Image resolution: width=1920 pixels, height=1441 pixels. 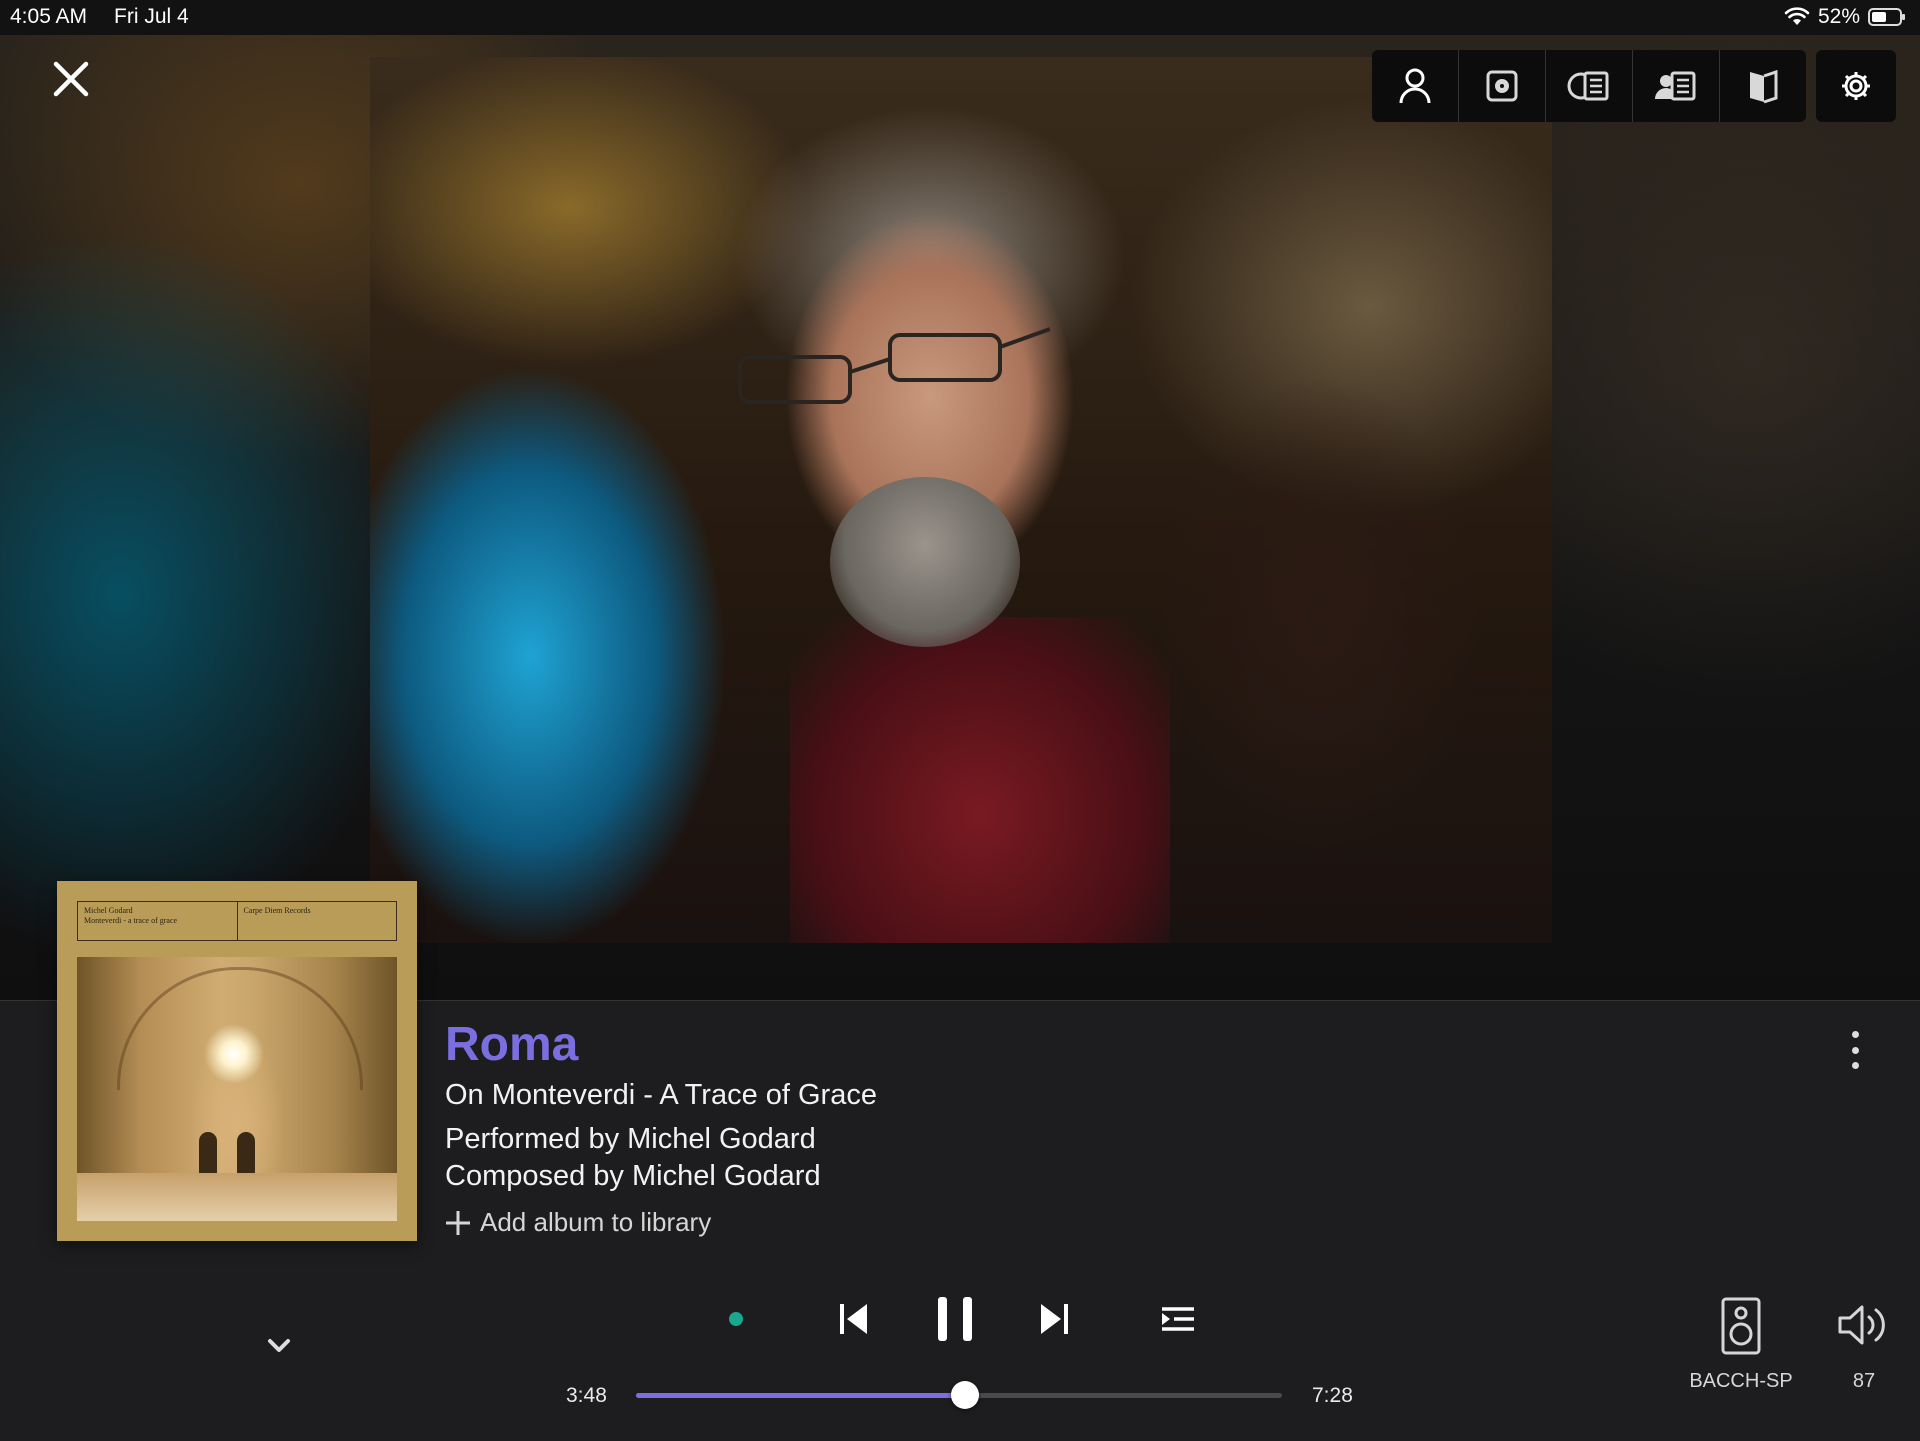 I want to click on plus-icon, so click(x=458, y=1222).